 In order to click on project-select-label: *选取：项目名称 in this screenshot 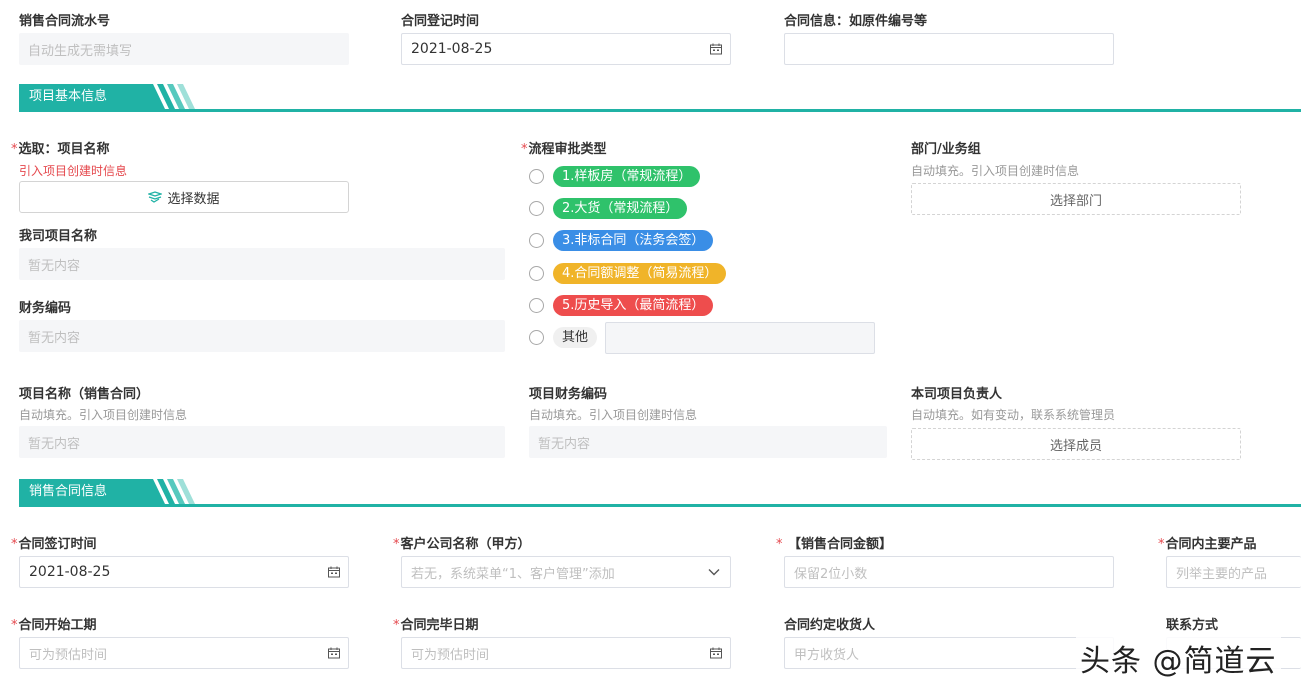, I will do `click(60, 147)`.